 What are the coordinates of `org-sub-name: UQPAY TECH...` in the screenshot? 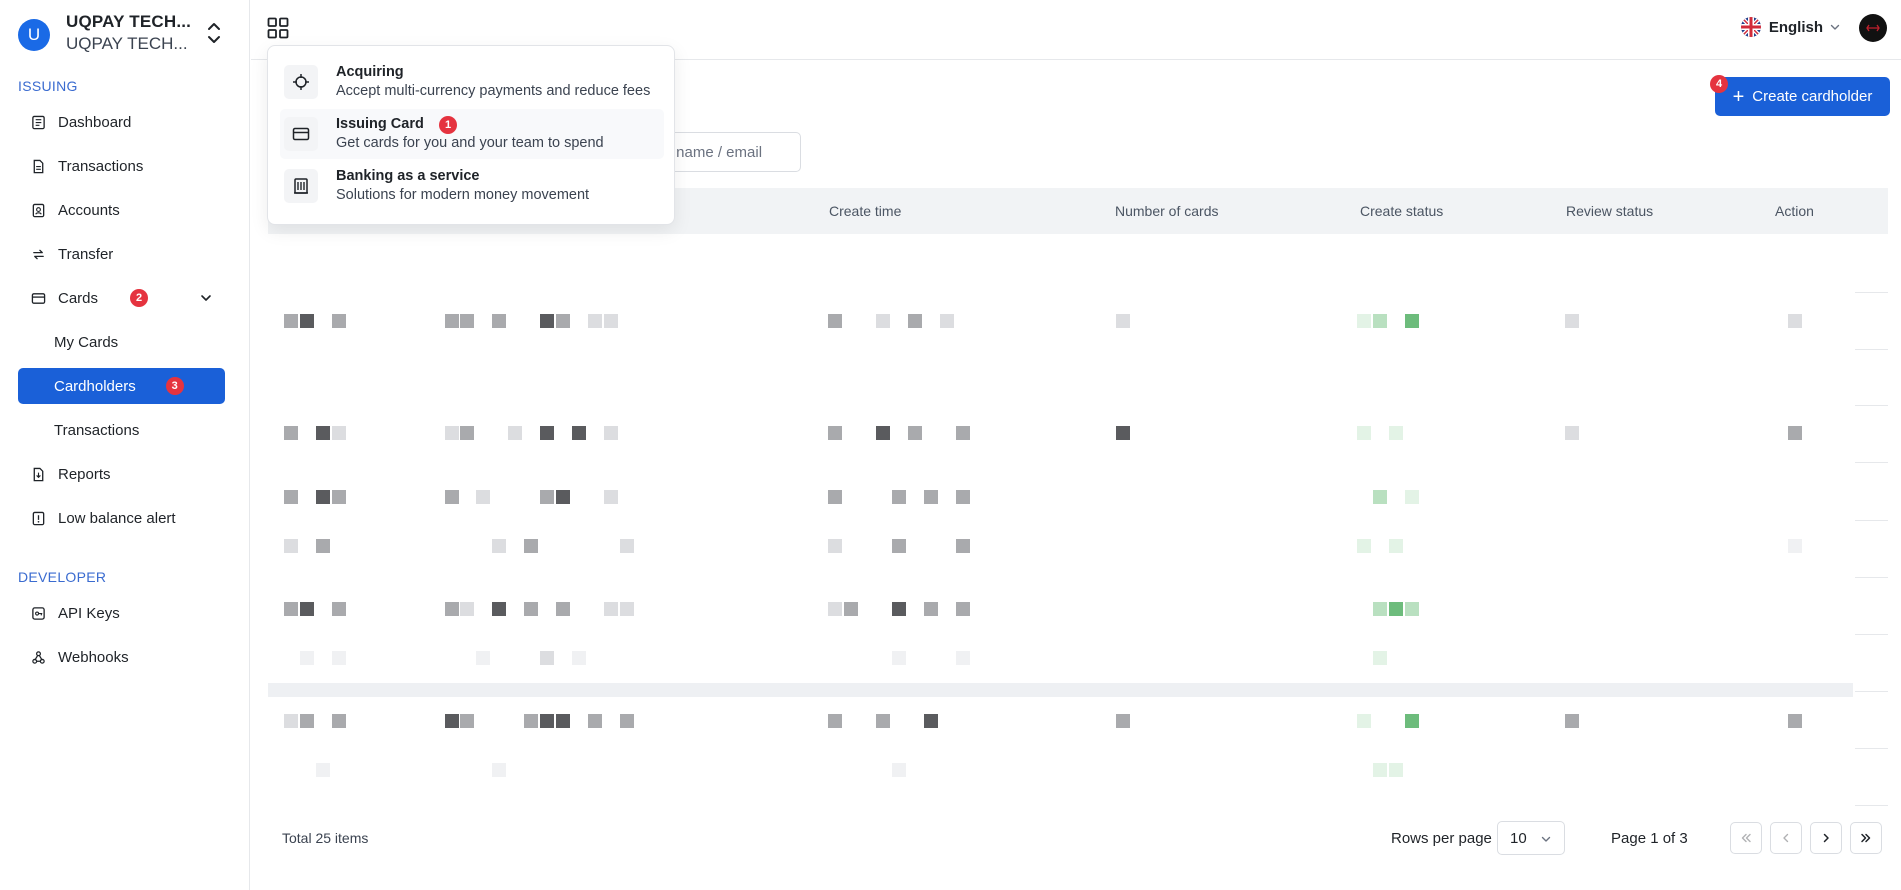 It's located at (127, 43).